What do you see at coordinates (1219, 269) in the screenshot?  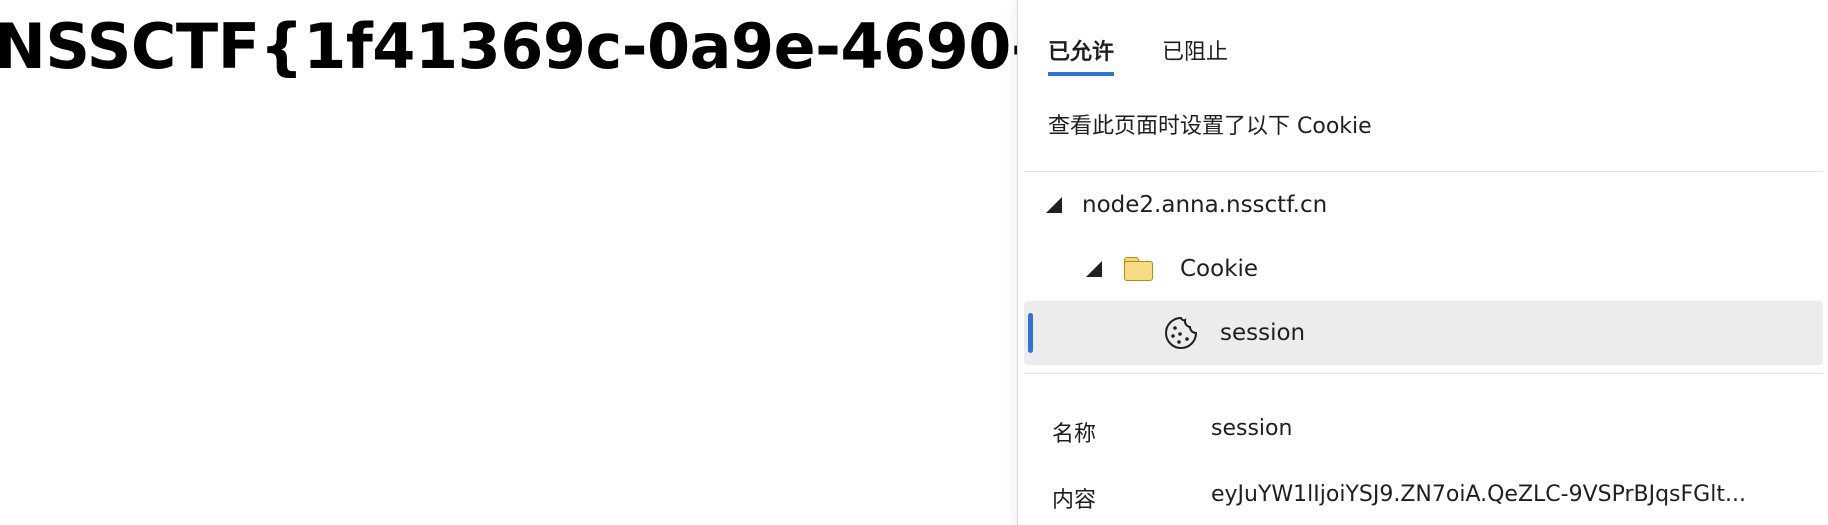 I see `folder-label: Cookie` at bounding box center [1219, 269].